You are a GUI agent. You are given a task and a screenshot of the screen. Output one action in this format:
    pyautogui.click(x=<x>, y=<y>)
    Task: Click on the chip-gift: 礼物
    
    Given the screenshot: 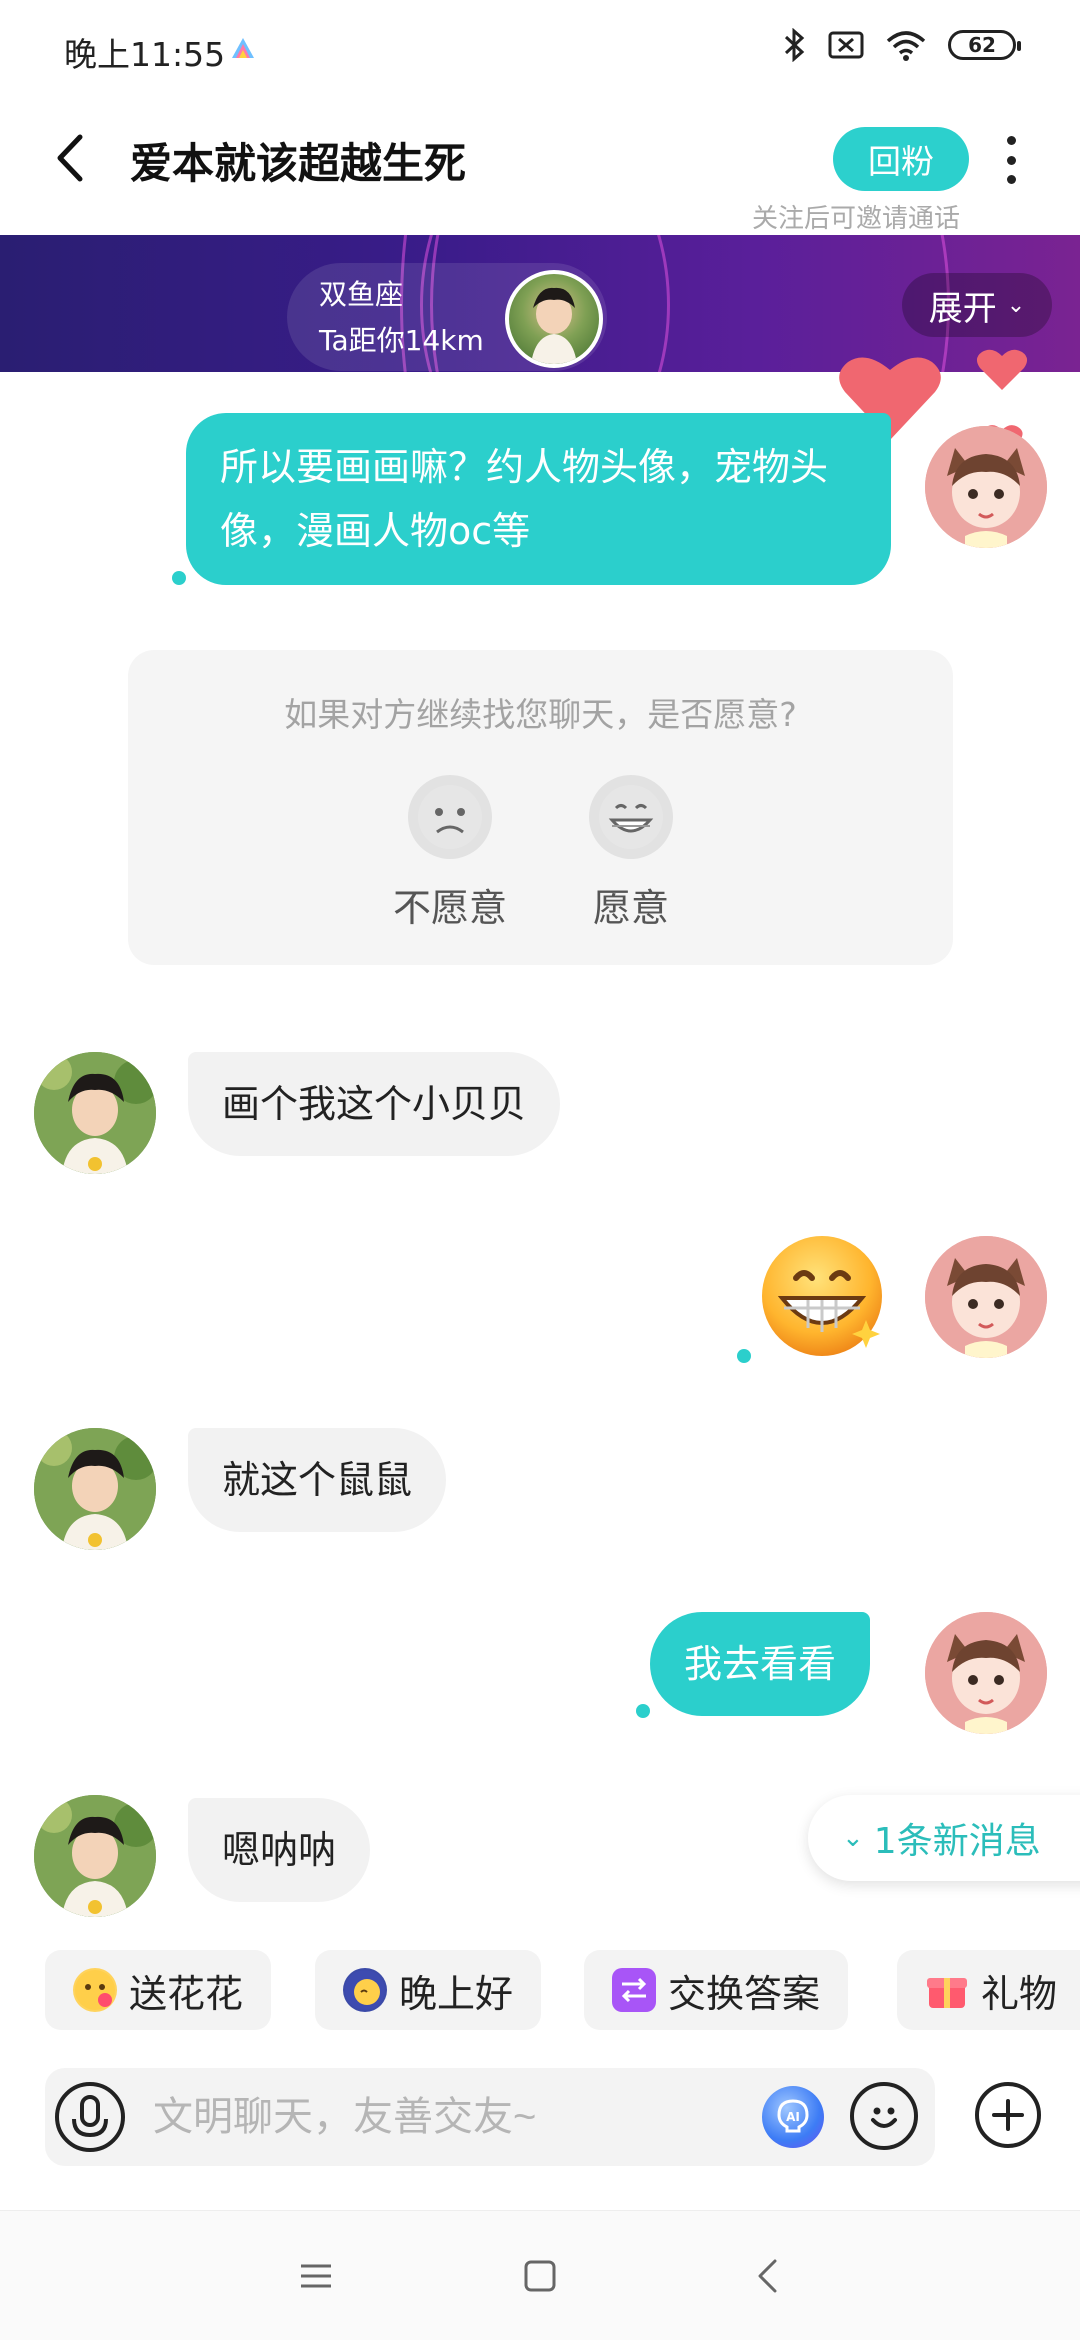 What is the action you would take?
    pyautogui.click(x=988, y=1990)
    